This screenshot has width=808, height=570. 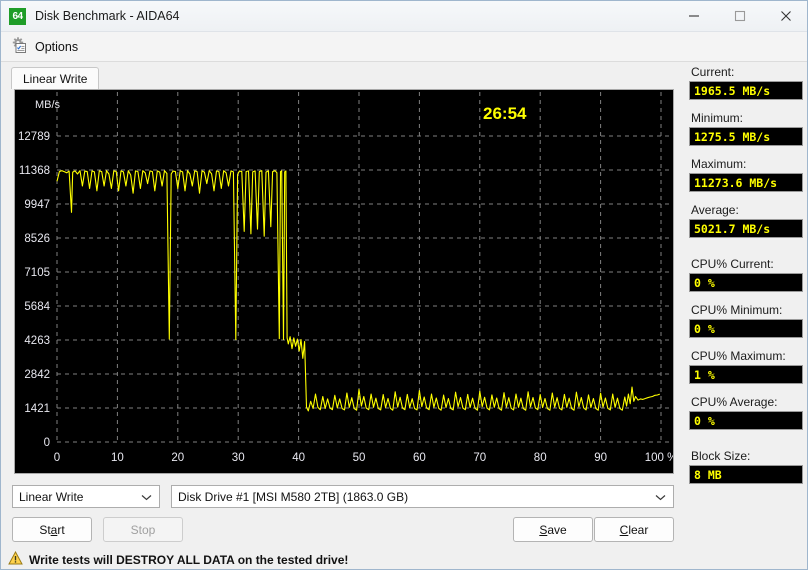 I want to click on stat-label: Block Size:, so click(x=721, y=456).